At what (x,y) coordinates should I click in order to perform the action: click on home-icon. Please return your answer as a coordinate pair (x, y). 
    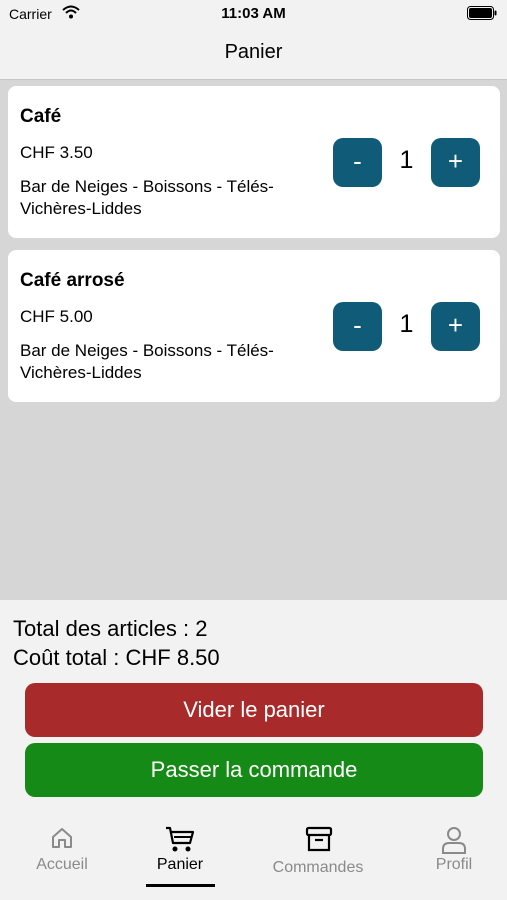
    Looking at the image, I should click on (62, 838).